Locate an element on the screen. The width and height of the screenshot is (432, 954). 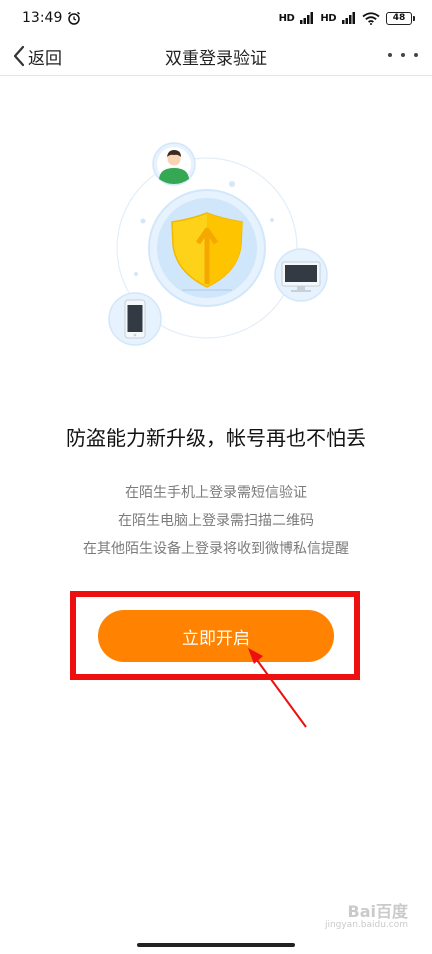
desc-line-phone: 在陌生手机上登录需短信验证 is located at coordinates (216, 493).